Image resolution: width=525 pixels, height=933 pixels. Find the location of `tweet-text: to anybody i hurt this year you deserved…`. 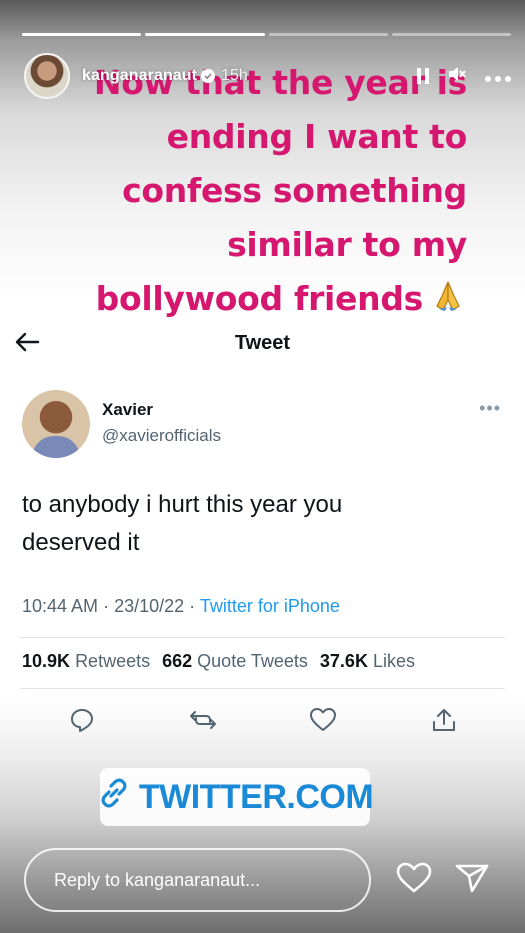

tweet-text: to anybody i hurt this year you deserved… is located at coordinates (242, 524).